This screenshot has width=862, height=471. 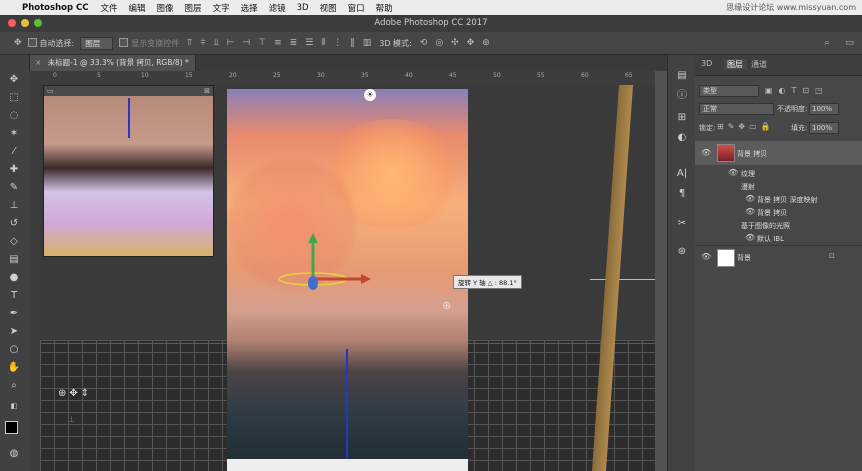 I want to click on lasso-icon: ◌, so click(x=14, y=116).